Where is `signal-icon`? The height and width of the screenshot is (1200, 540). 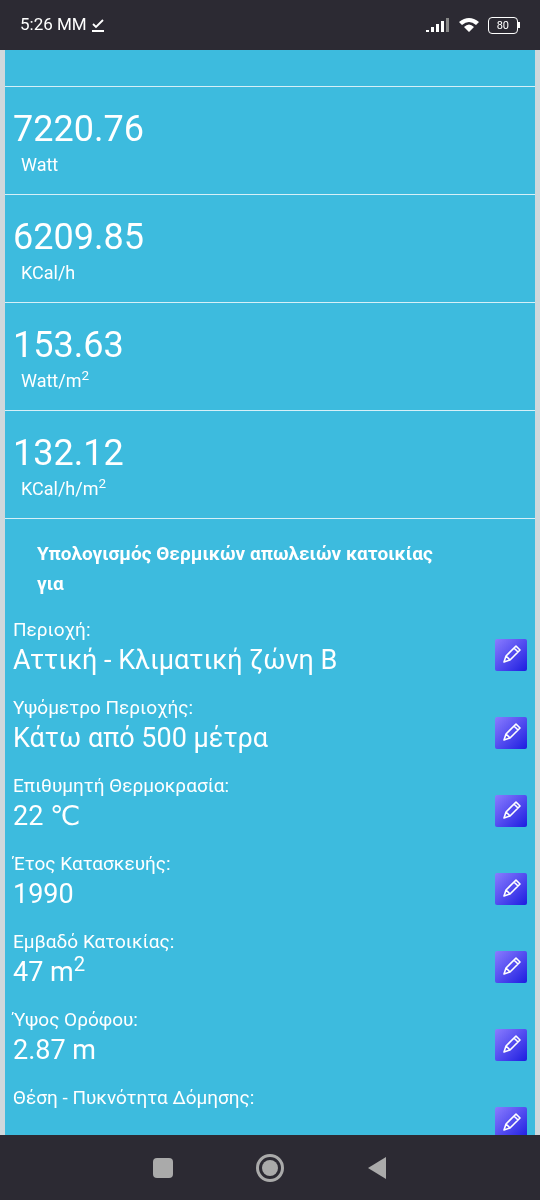 signal-icon is located at coordinates (437, 25).